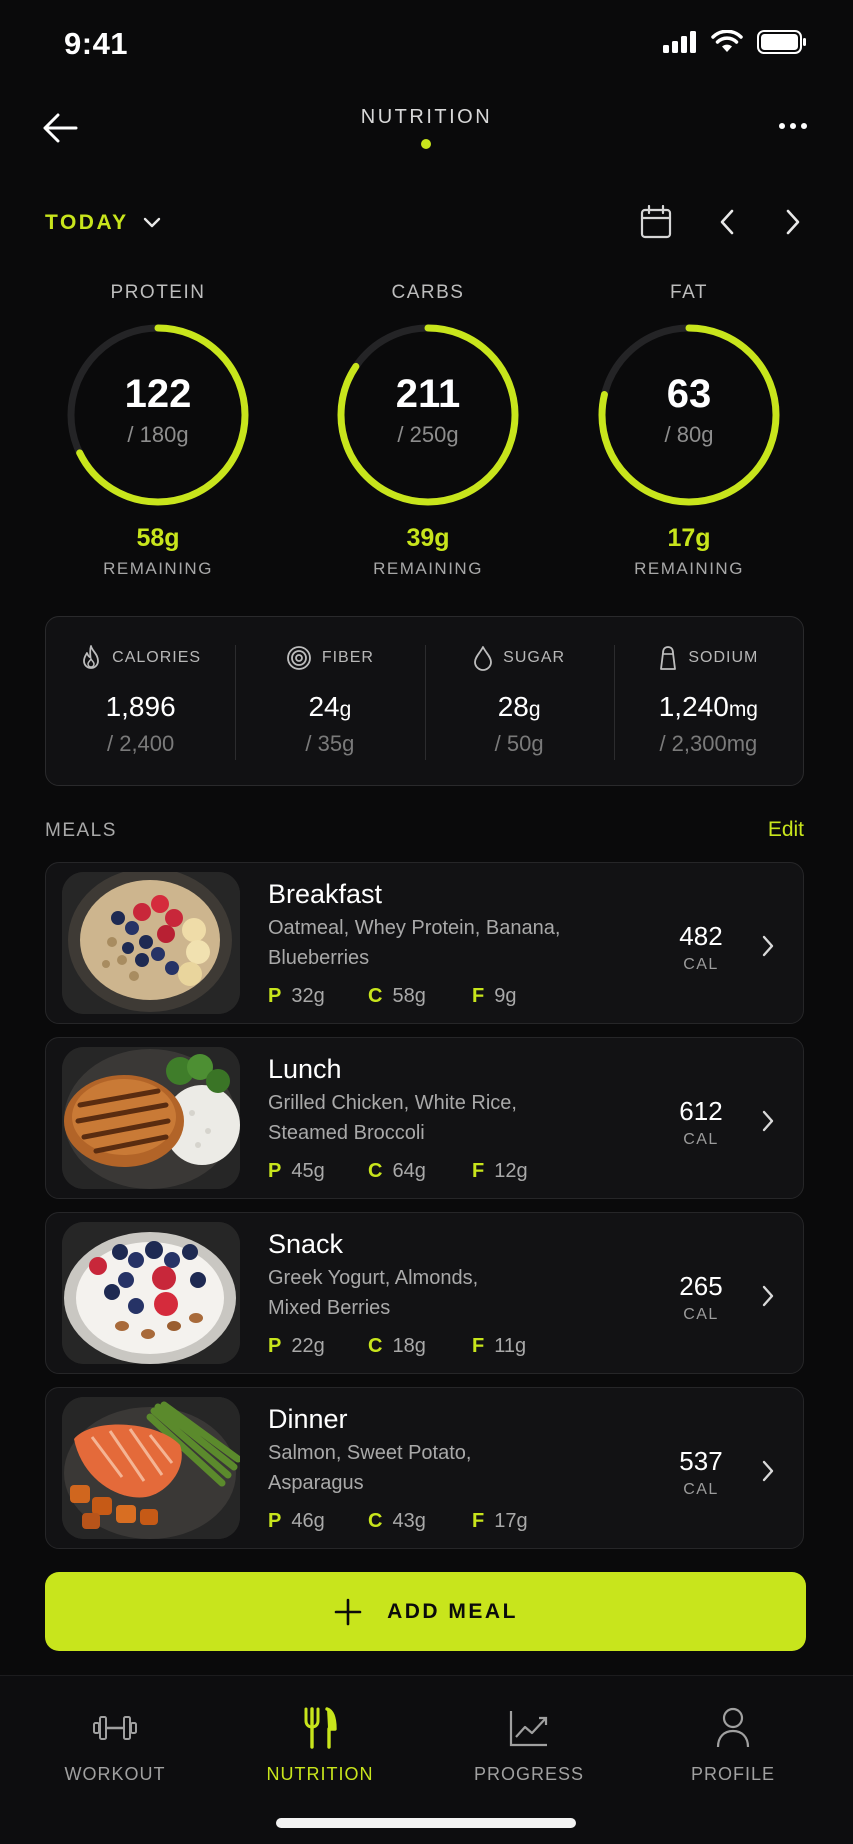 The width and height of the screenshot is (853, 1844). I want to click on meal-ingredients-line: Mixed Berries, so click(329, 1308).